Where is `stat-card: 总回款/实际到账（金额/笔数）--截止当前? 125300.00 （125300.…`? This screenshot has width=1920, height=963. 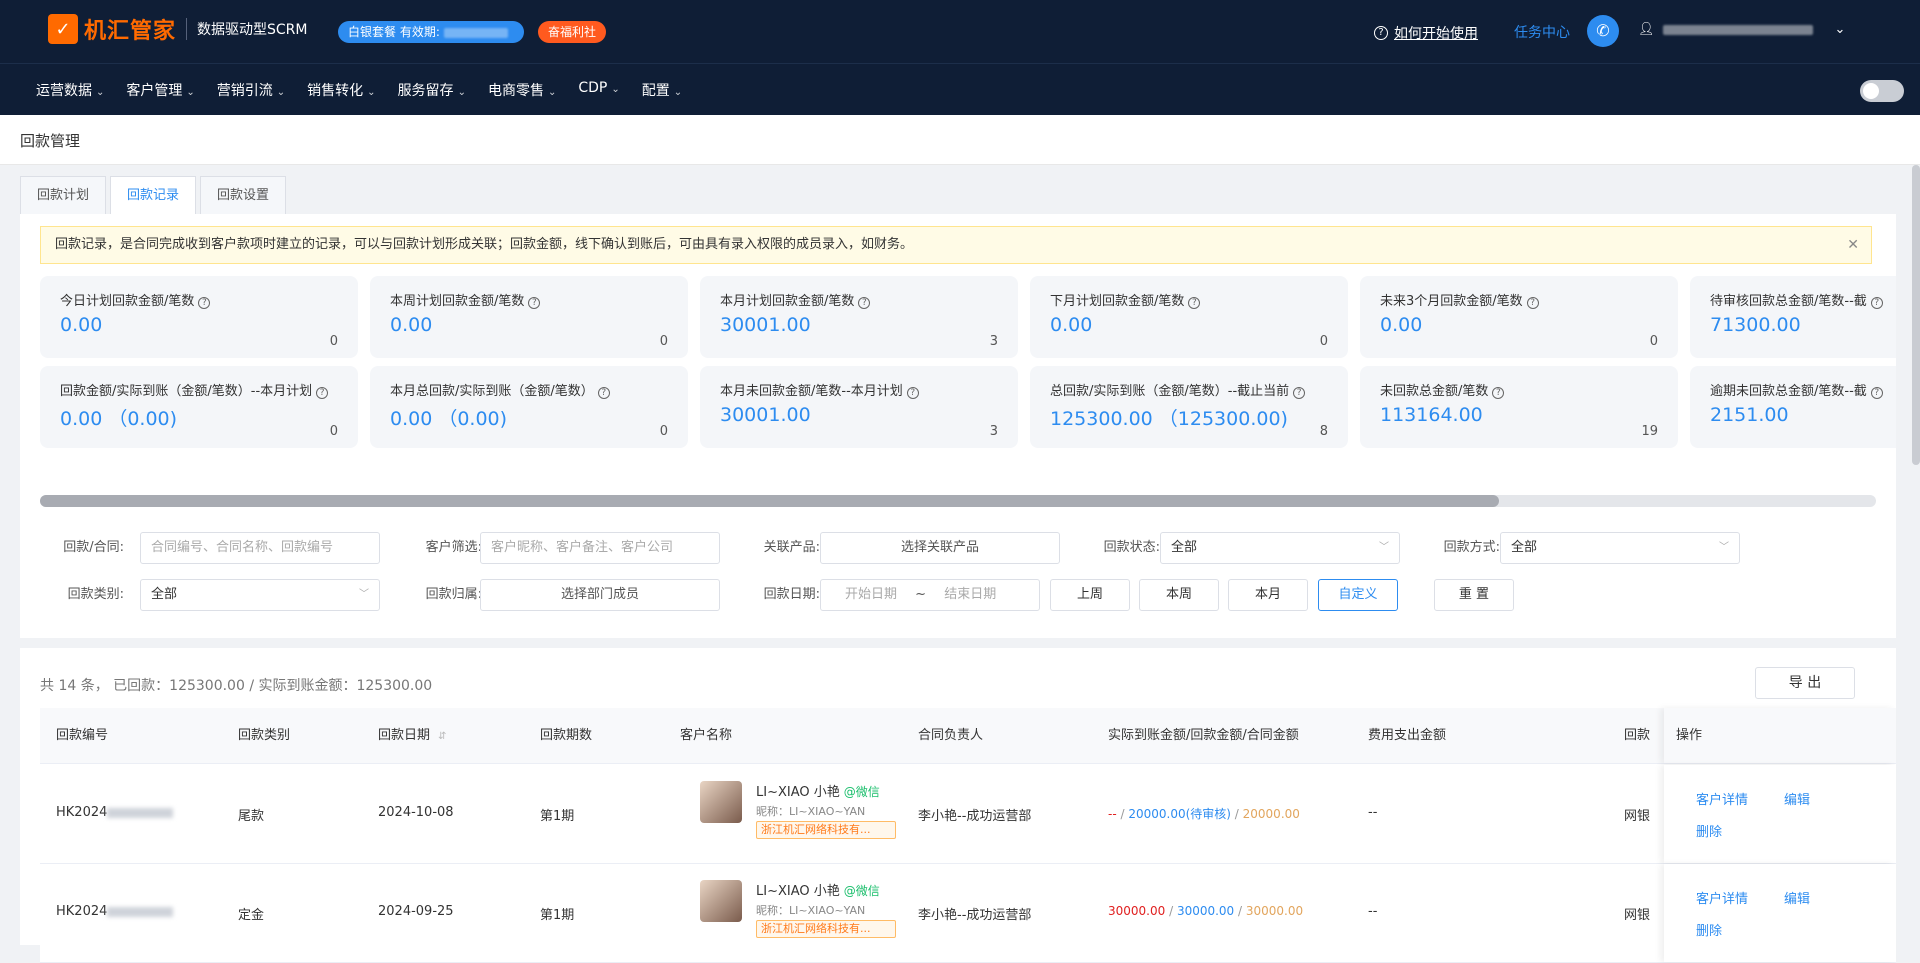 stat-card: 总回款/实际到账（金额/笔数）--截止当前? 125300.00 （125300.… is located at coordinates (1189, 407).